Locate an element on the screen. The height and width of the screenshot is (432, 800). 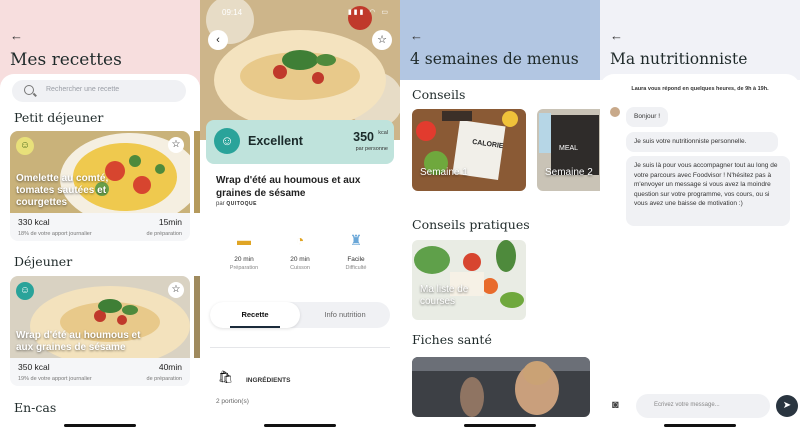
difficulty-value: Facile is located at coordinates (356, 259).